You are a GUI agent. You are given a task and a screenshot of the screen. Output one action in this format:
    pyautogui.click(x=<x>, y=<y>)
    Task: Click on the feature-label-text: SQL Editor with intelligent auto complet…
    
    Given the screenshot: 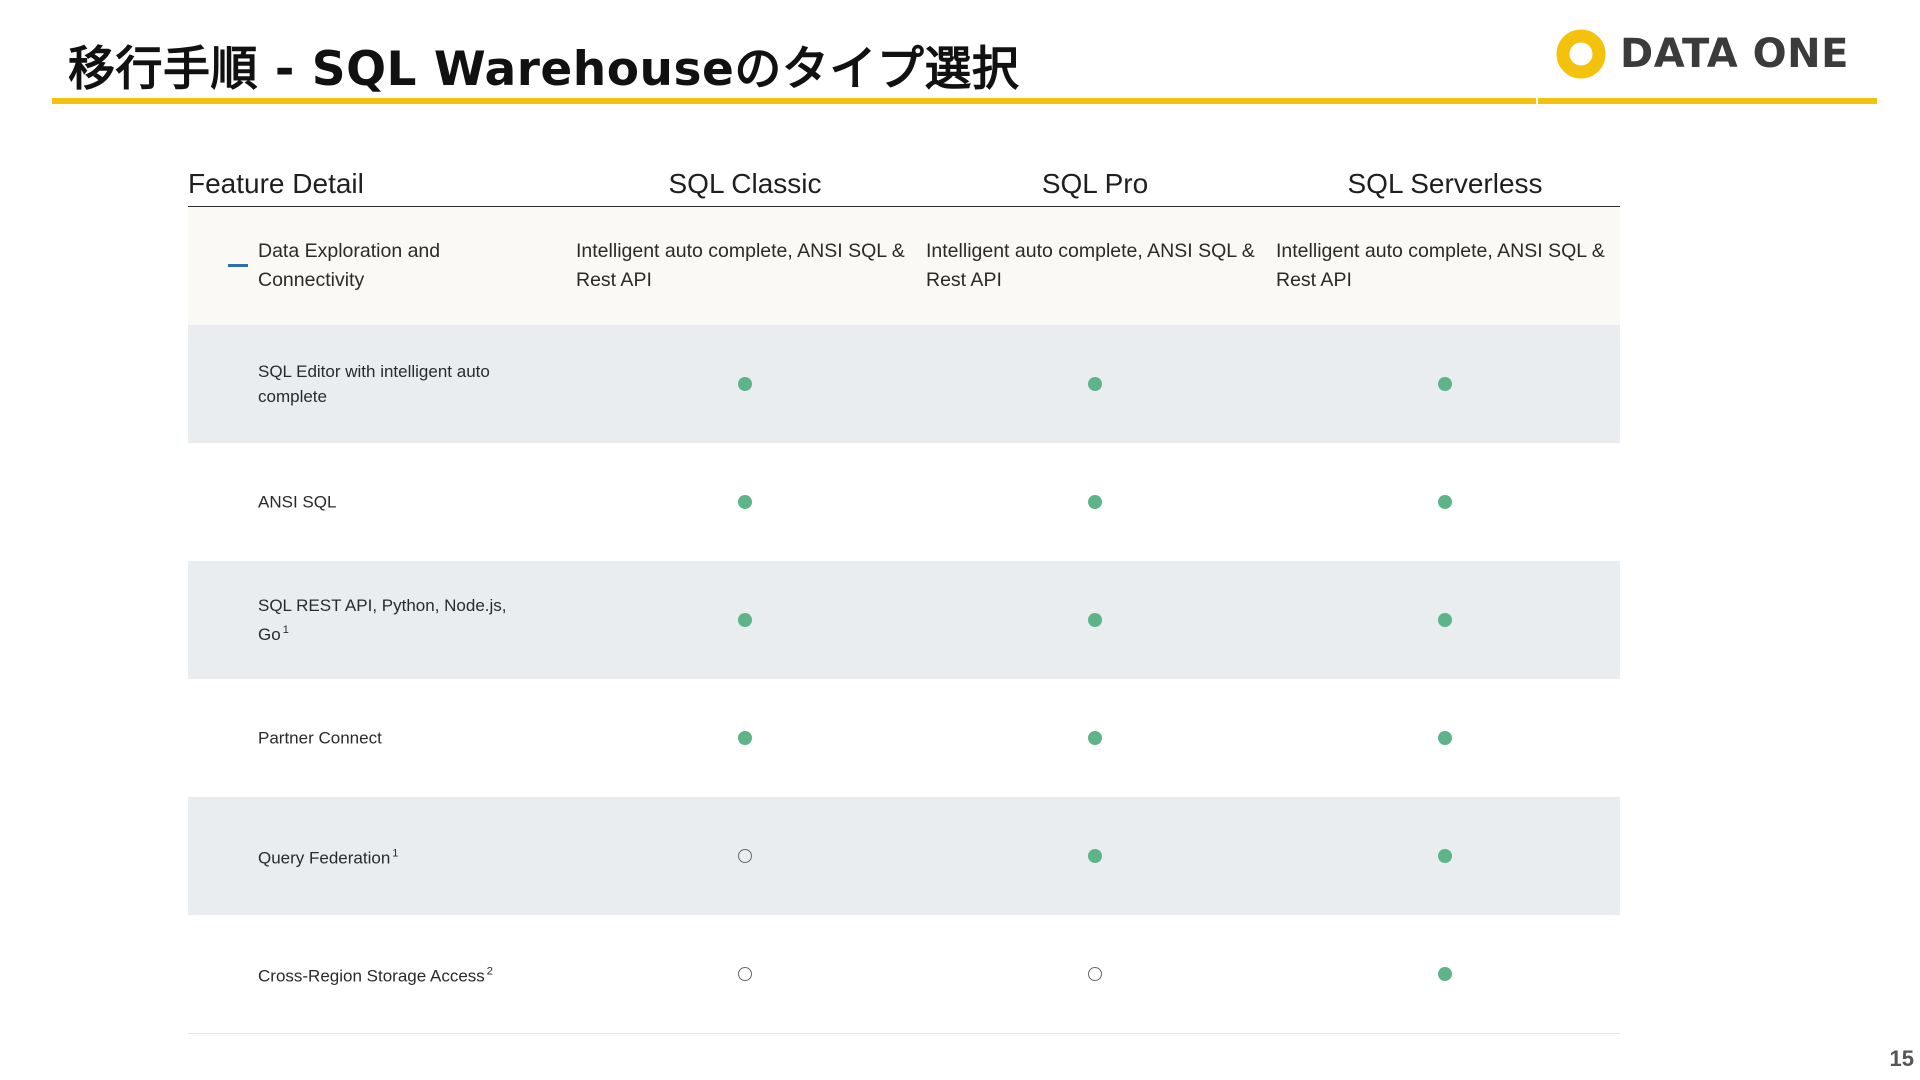 What is the action you would take?
    pyautogui.click(x=374, y=384)
    